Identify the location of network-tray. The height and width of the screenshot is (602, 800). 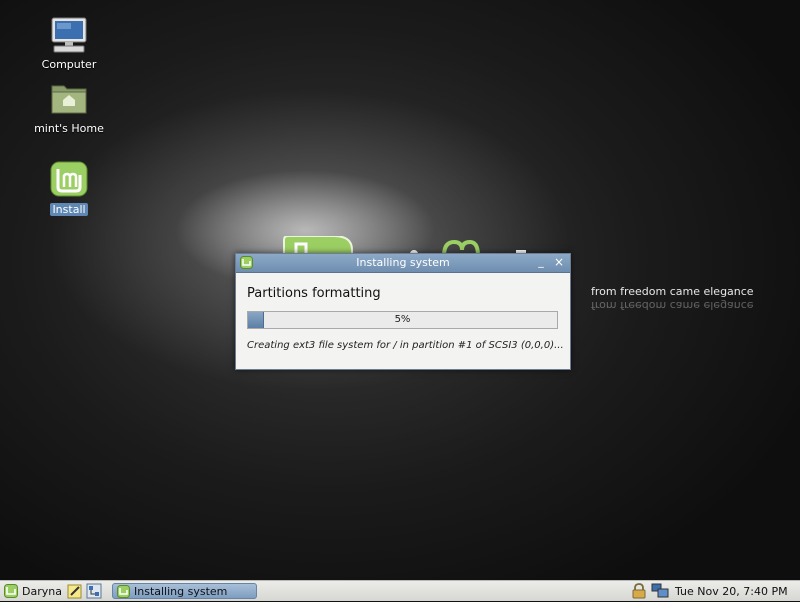
(660, 592).